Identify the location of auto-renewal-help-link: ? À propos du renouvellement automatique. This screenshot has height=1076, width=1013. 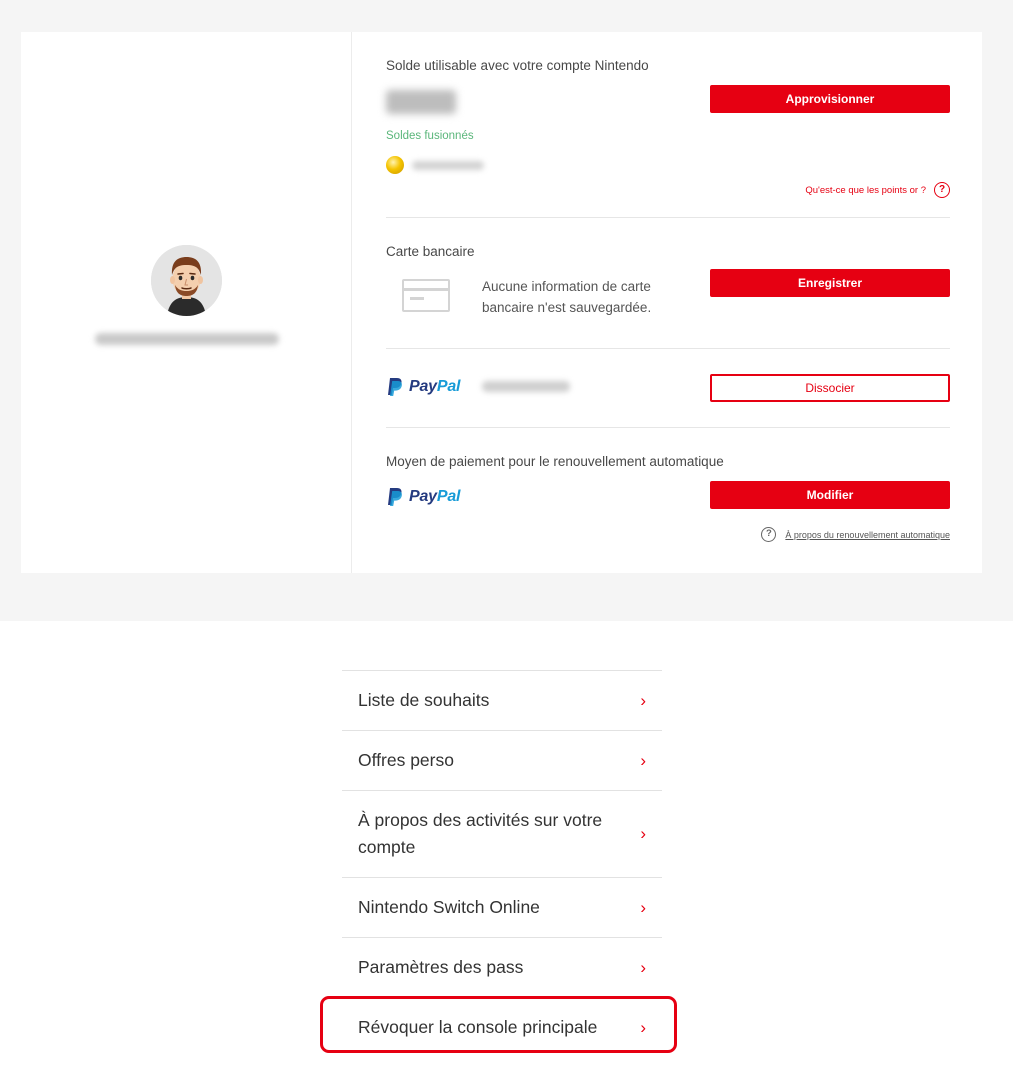
(855, 534).